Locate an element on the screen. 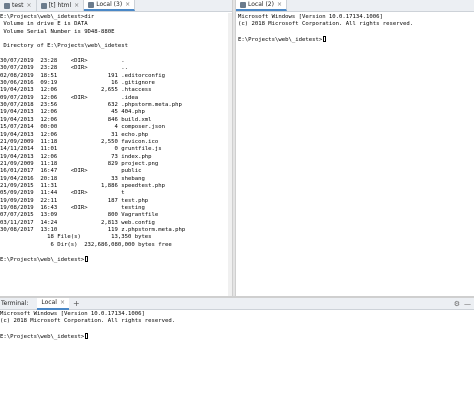 Image resolution: width=474 pixels, height=420 pixels. minimize-icon: — is located at coordinates (467, 304).